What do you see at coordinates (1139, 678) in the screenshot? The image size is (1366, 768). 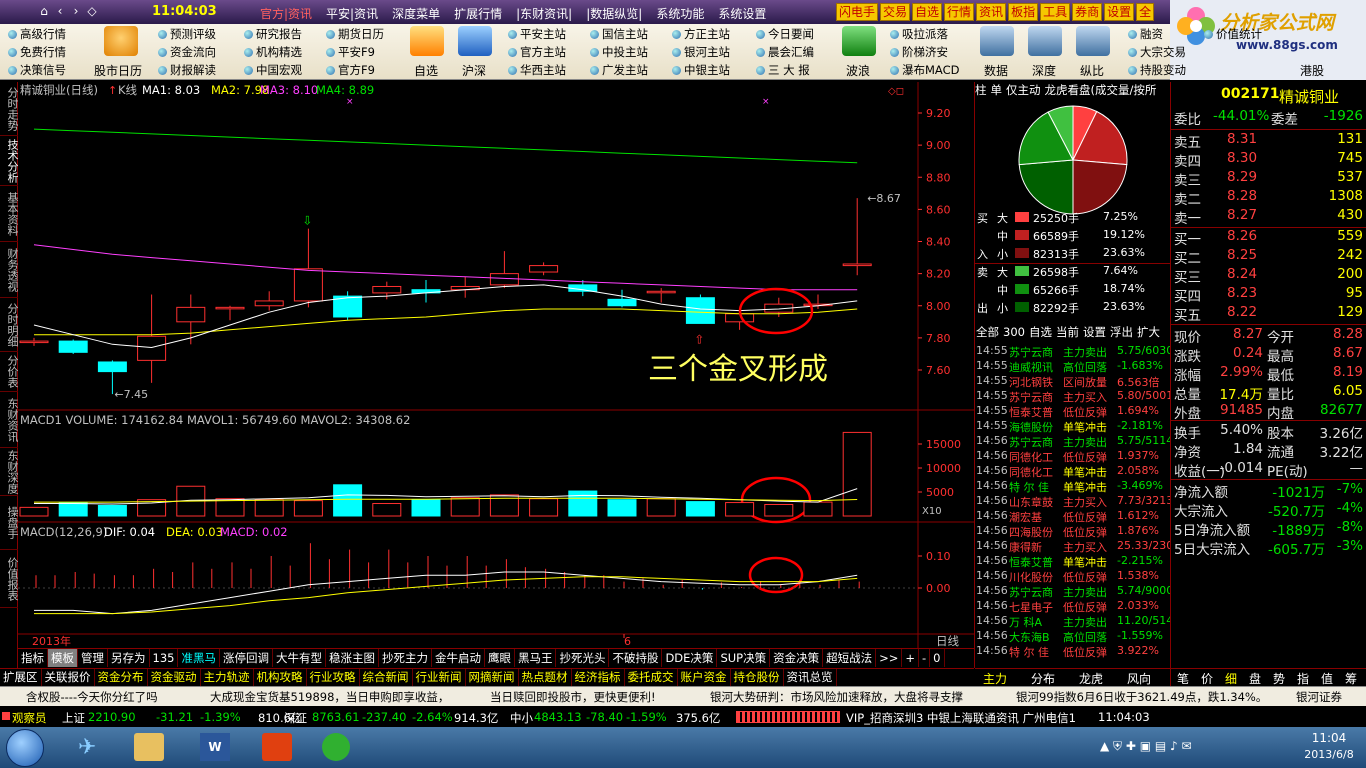 I see `flow-bottom-tab: 风向` at bounding box center [1139, 678].